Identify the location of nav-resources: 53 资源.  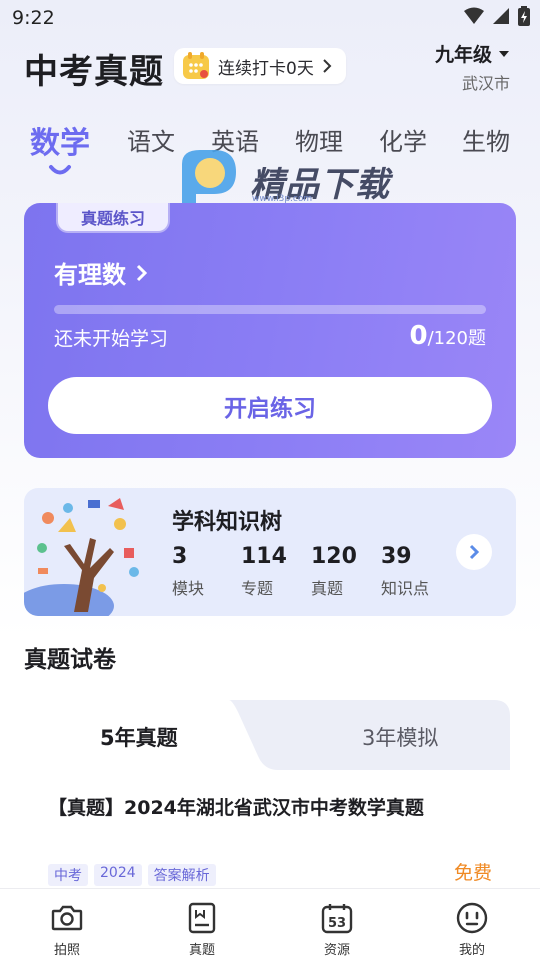
(337, 924).